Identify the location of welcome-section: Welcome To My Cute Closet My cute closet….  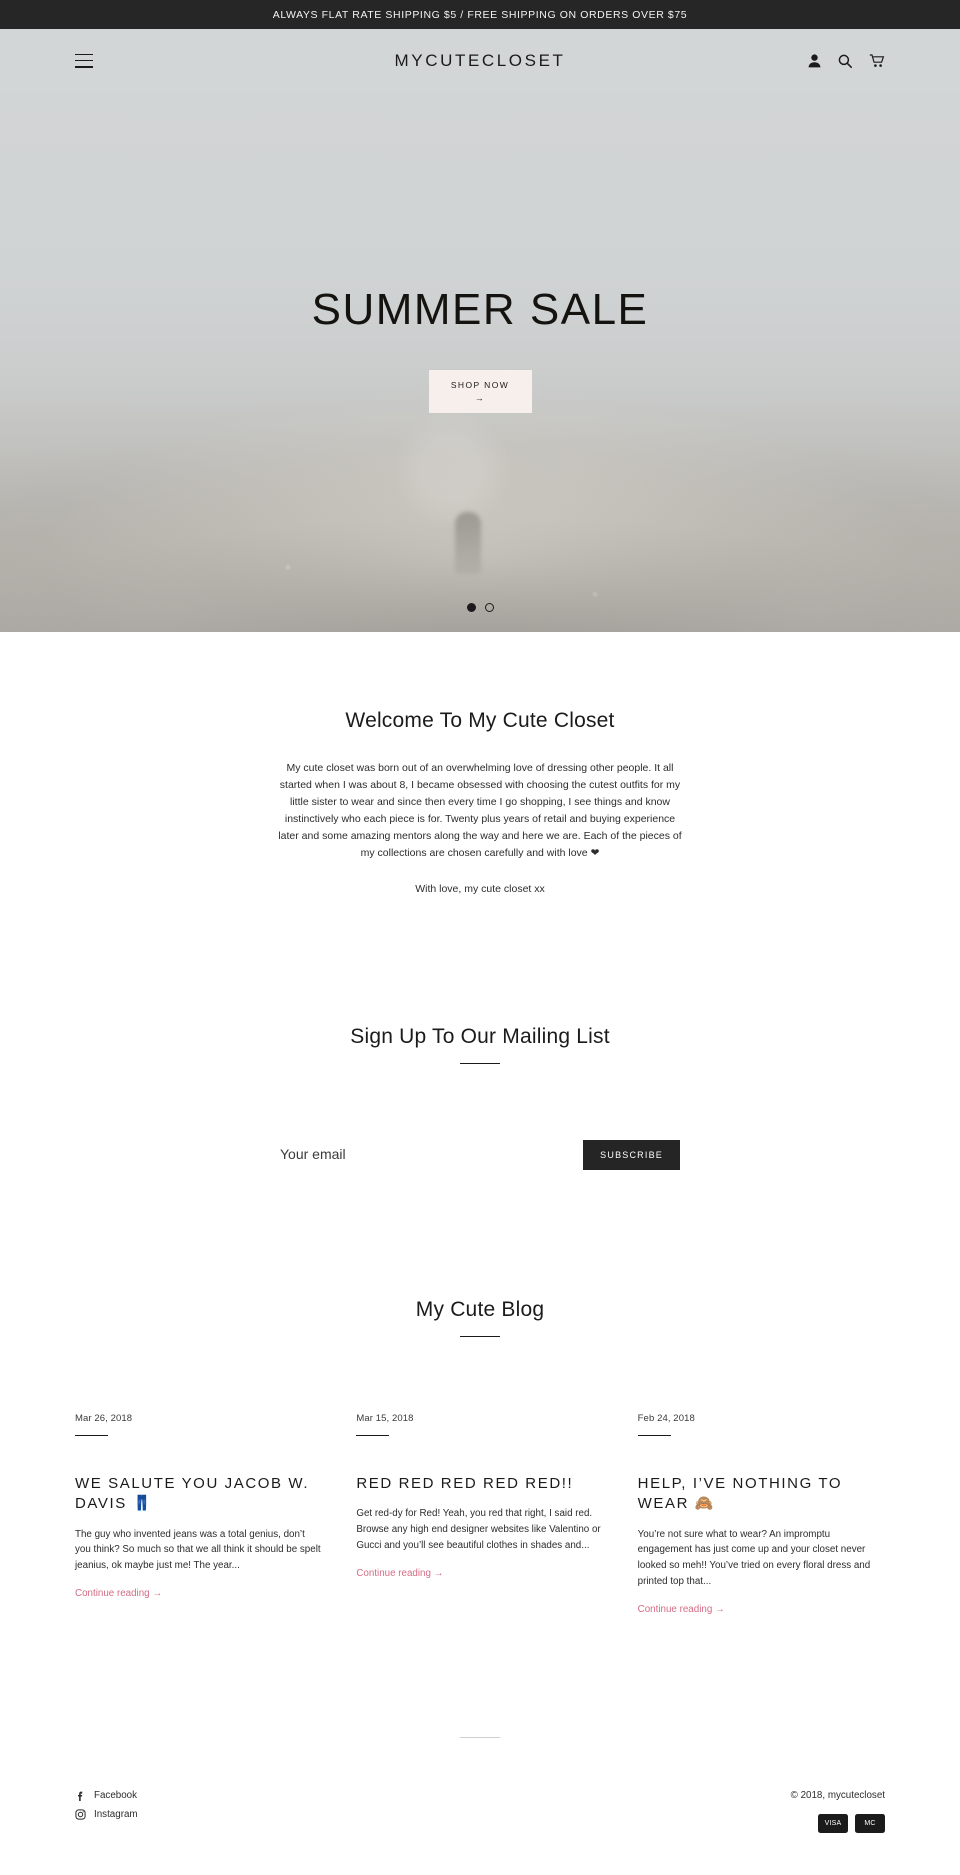
(480, 765).